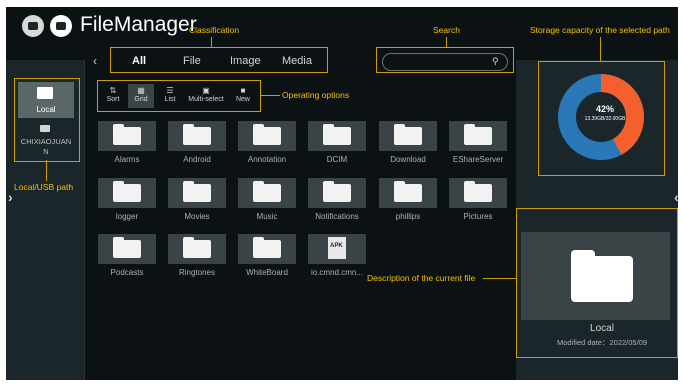 The width and height of the screenshot is (684, 387). What do you see at coordinates (197, 272) in the screenshot?
I see `file-name: Ringtones` at bounding box center [197, 272].